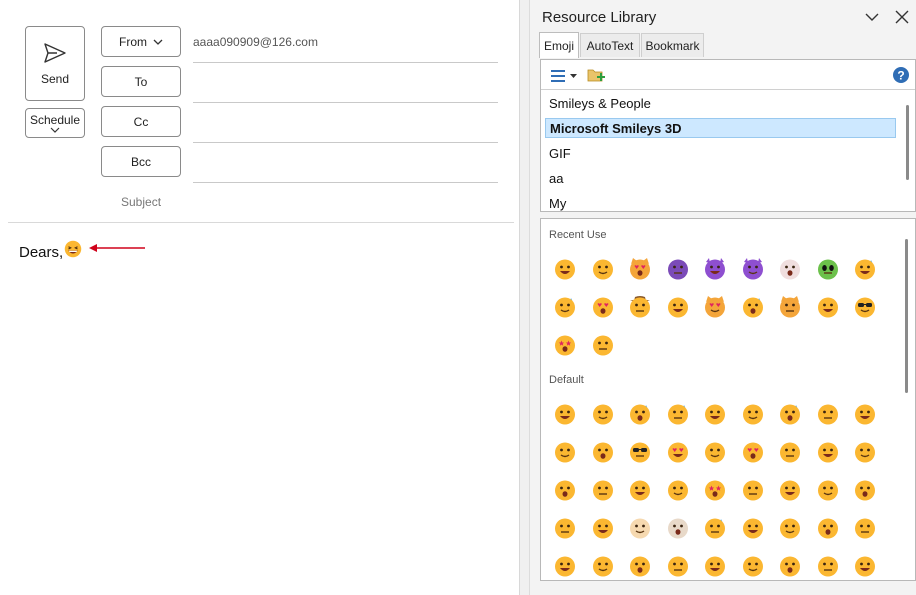 Image resolution: width=916 pixels, height=595 pixels. Describe the element at coordinates (678, 490) in the screenshot. I see `hugging-face-emoji-icon` at that location.